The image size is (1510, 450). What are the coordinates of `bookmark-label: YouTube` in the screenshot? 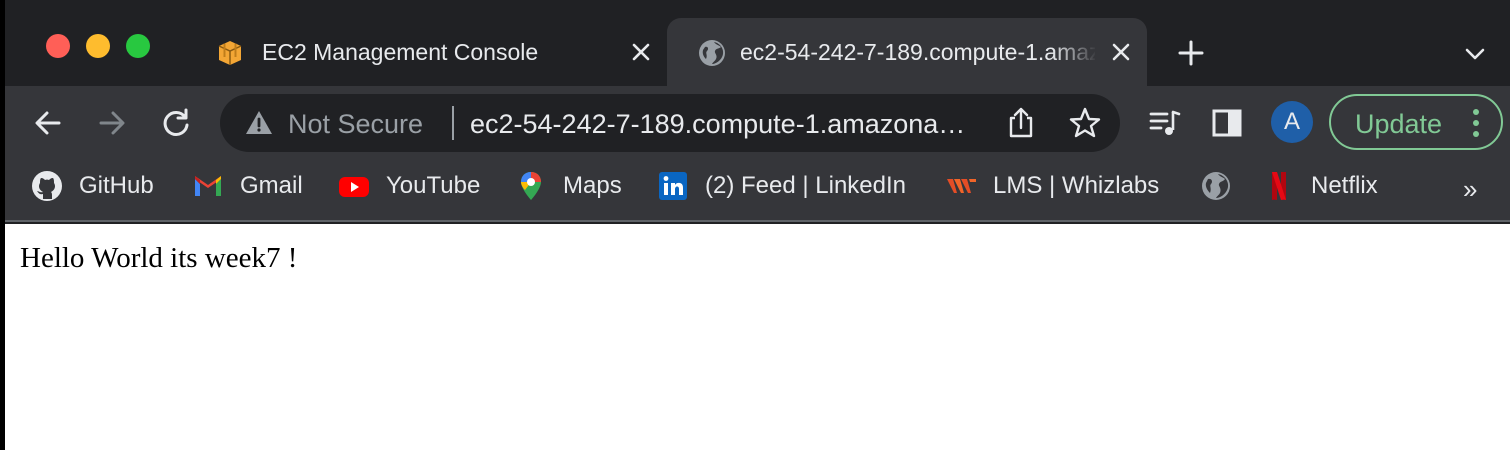 It's located at (433, 185).